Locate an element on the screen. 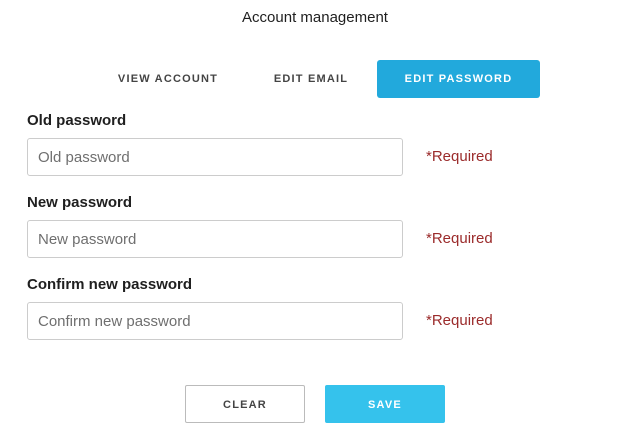 The width and height of the screenshot is (618, 440). old-password-input is located at coordinates (215, 157).